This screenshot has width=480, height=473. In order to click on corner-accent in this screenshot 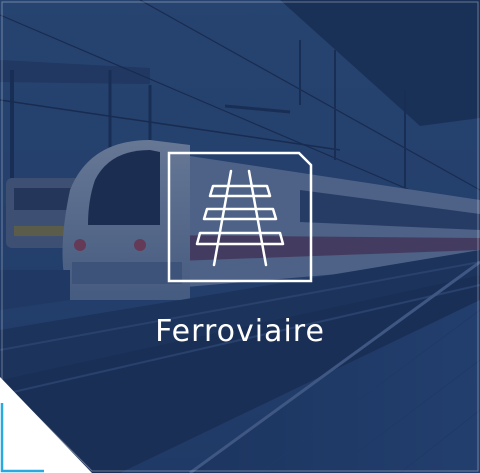, I will do `click(46, 425)`.